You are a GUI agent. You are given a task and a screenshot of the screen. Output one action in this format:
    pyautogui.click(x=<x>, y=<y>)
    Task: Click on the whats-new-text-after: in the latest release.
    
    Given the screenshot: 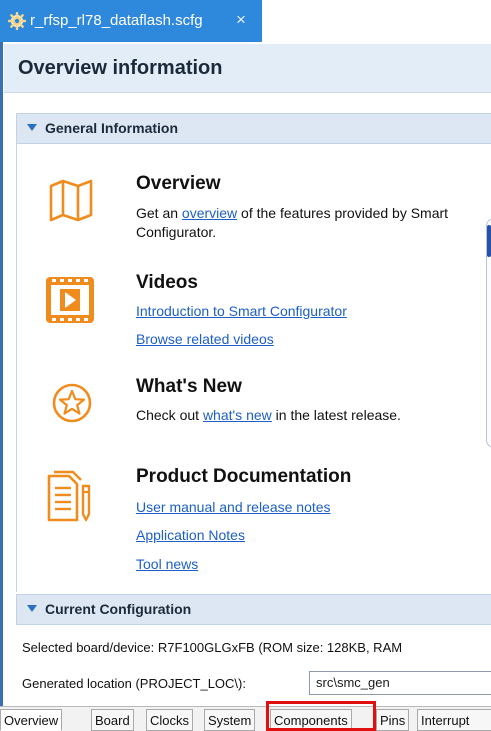 What is the action you would take?
    pyautogui.click(x=336, y=415)
    